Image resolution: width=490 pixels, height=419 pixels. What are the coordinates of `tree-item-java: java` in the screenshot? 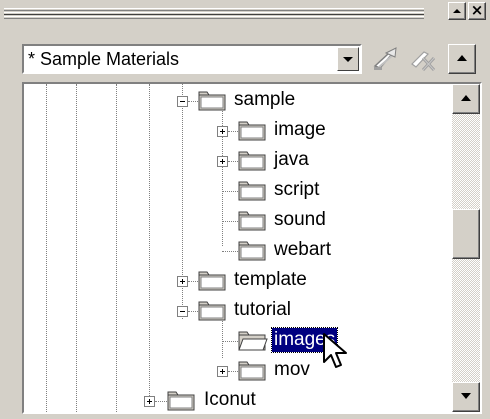 It's located at (234, 161).